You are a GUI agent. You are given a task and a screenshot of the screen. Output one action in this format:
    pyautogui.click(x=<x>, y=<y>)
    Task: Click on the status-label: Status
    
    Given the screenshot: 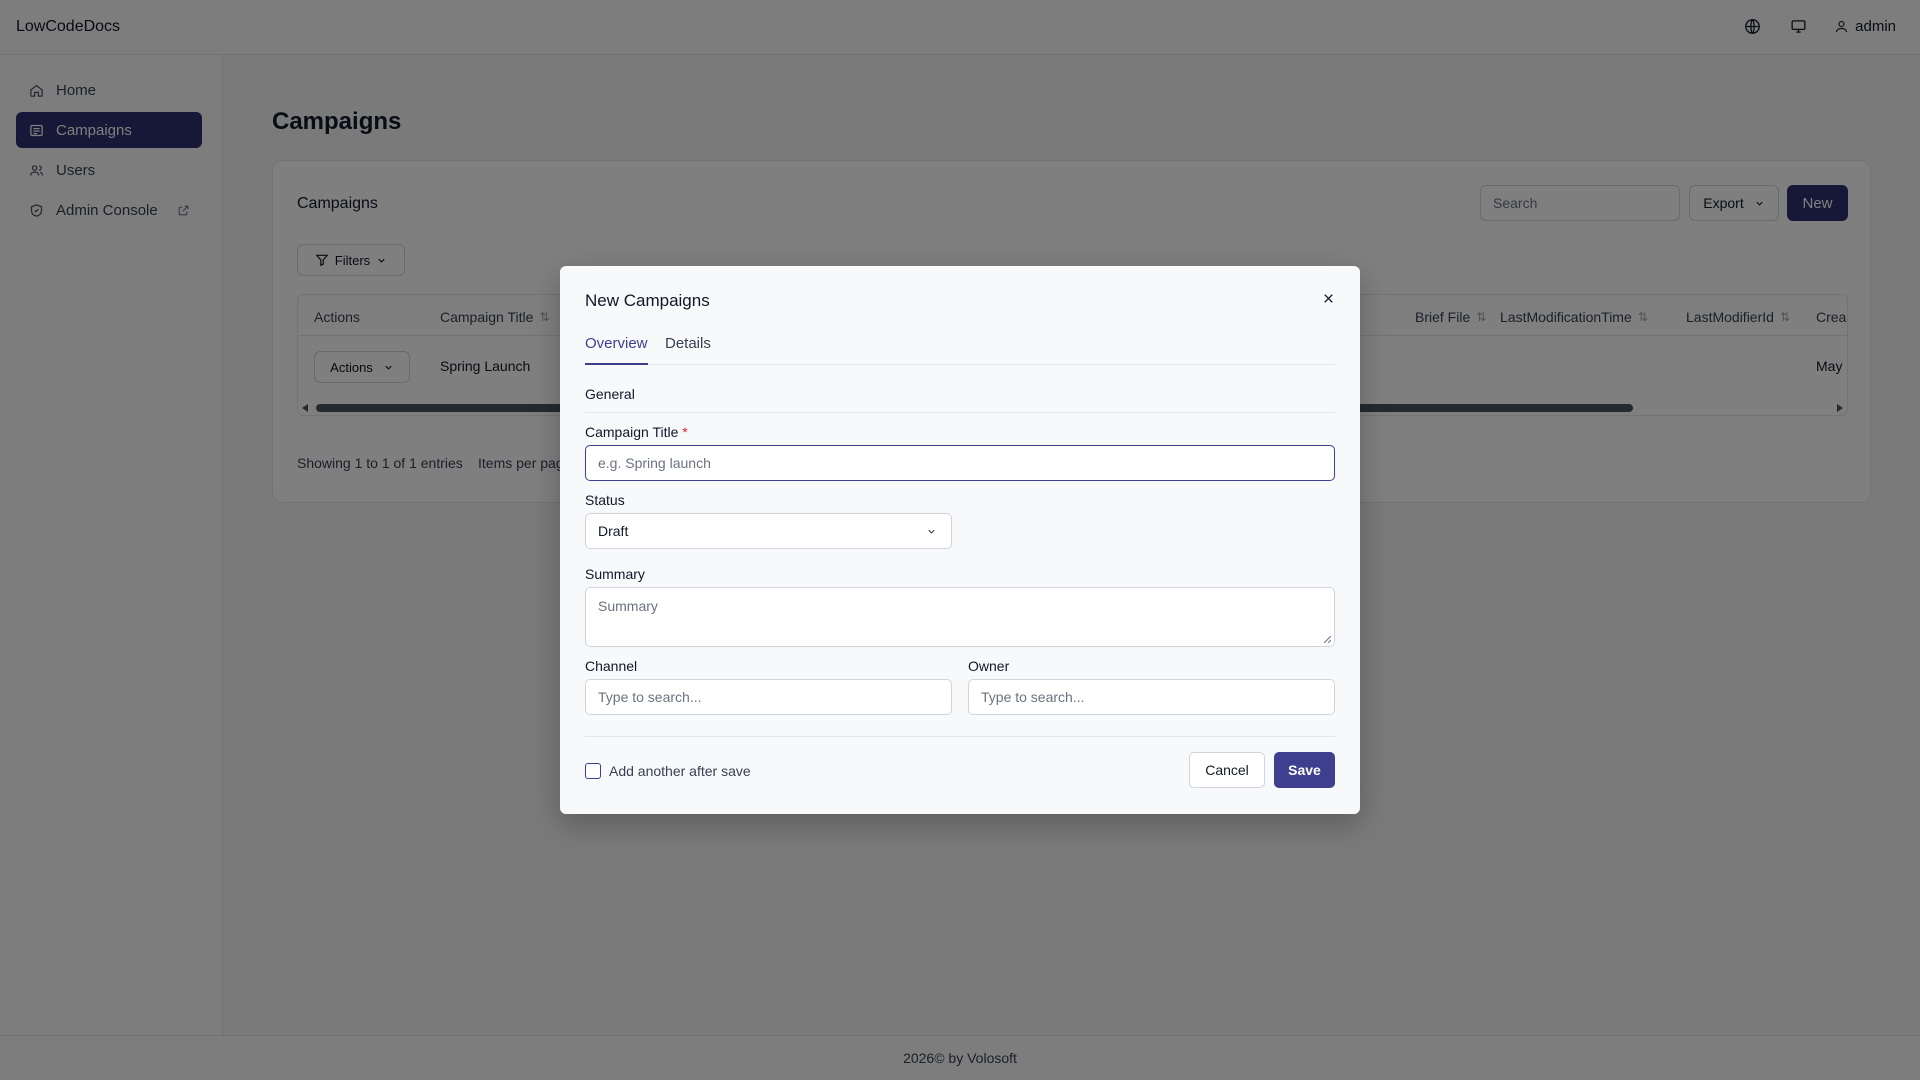 What is the action you would take?
    pyautogui.click(x=605, y=500)
    